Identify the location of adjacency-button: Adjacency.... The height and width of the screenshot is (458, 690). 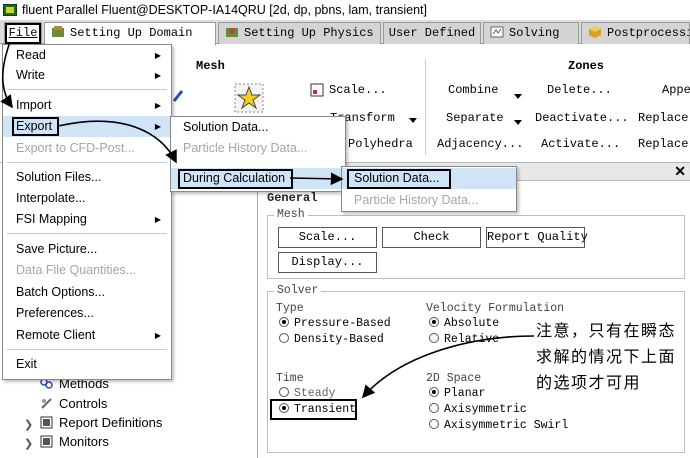
(480, 144).